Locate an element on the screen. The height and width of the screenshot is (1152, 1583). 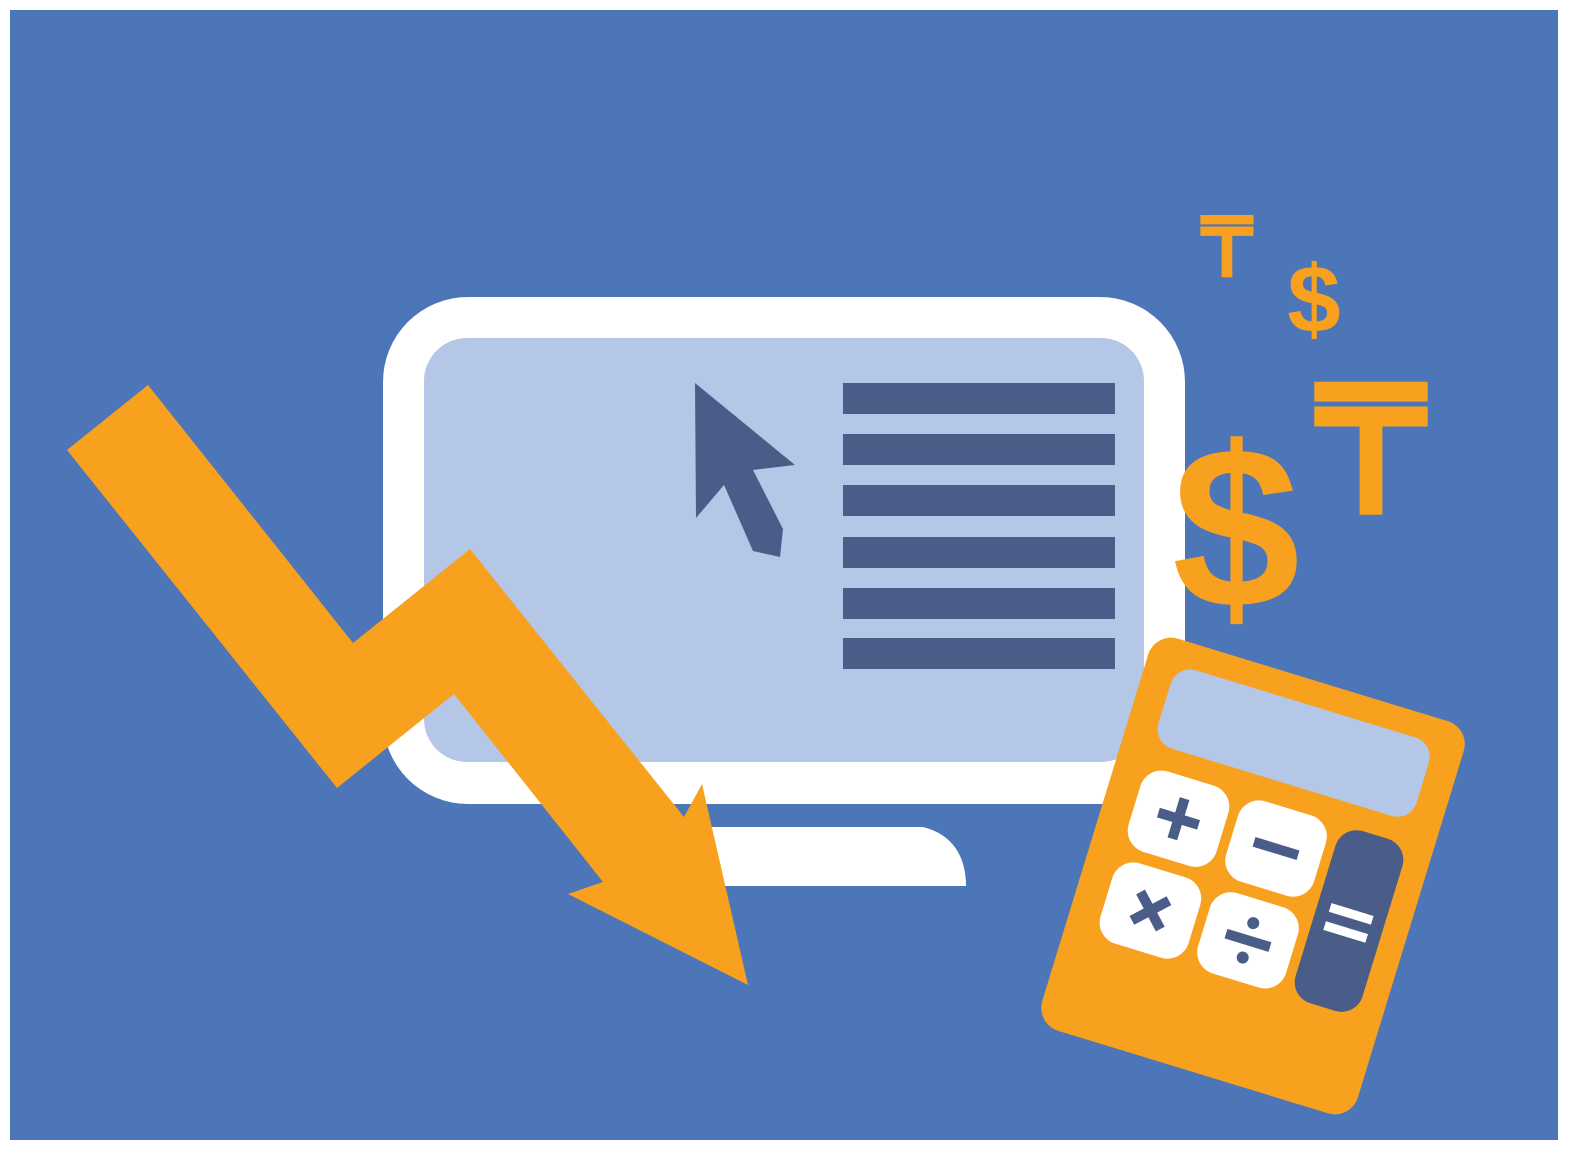
monitor-stand is located at coordinates (833, 856).